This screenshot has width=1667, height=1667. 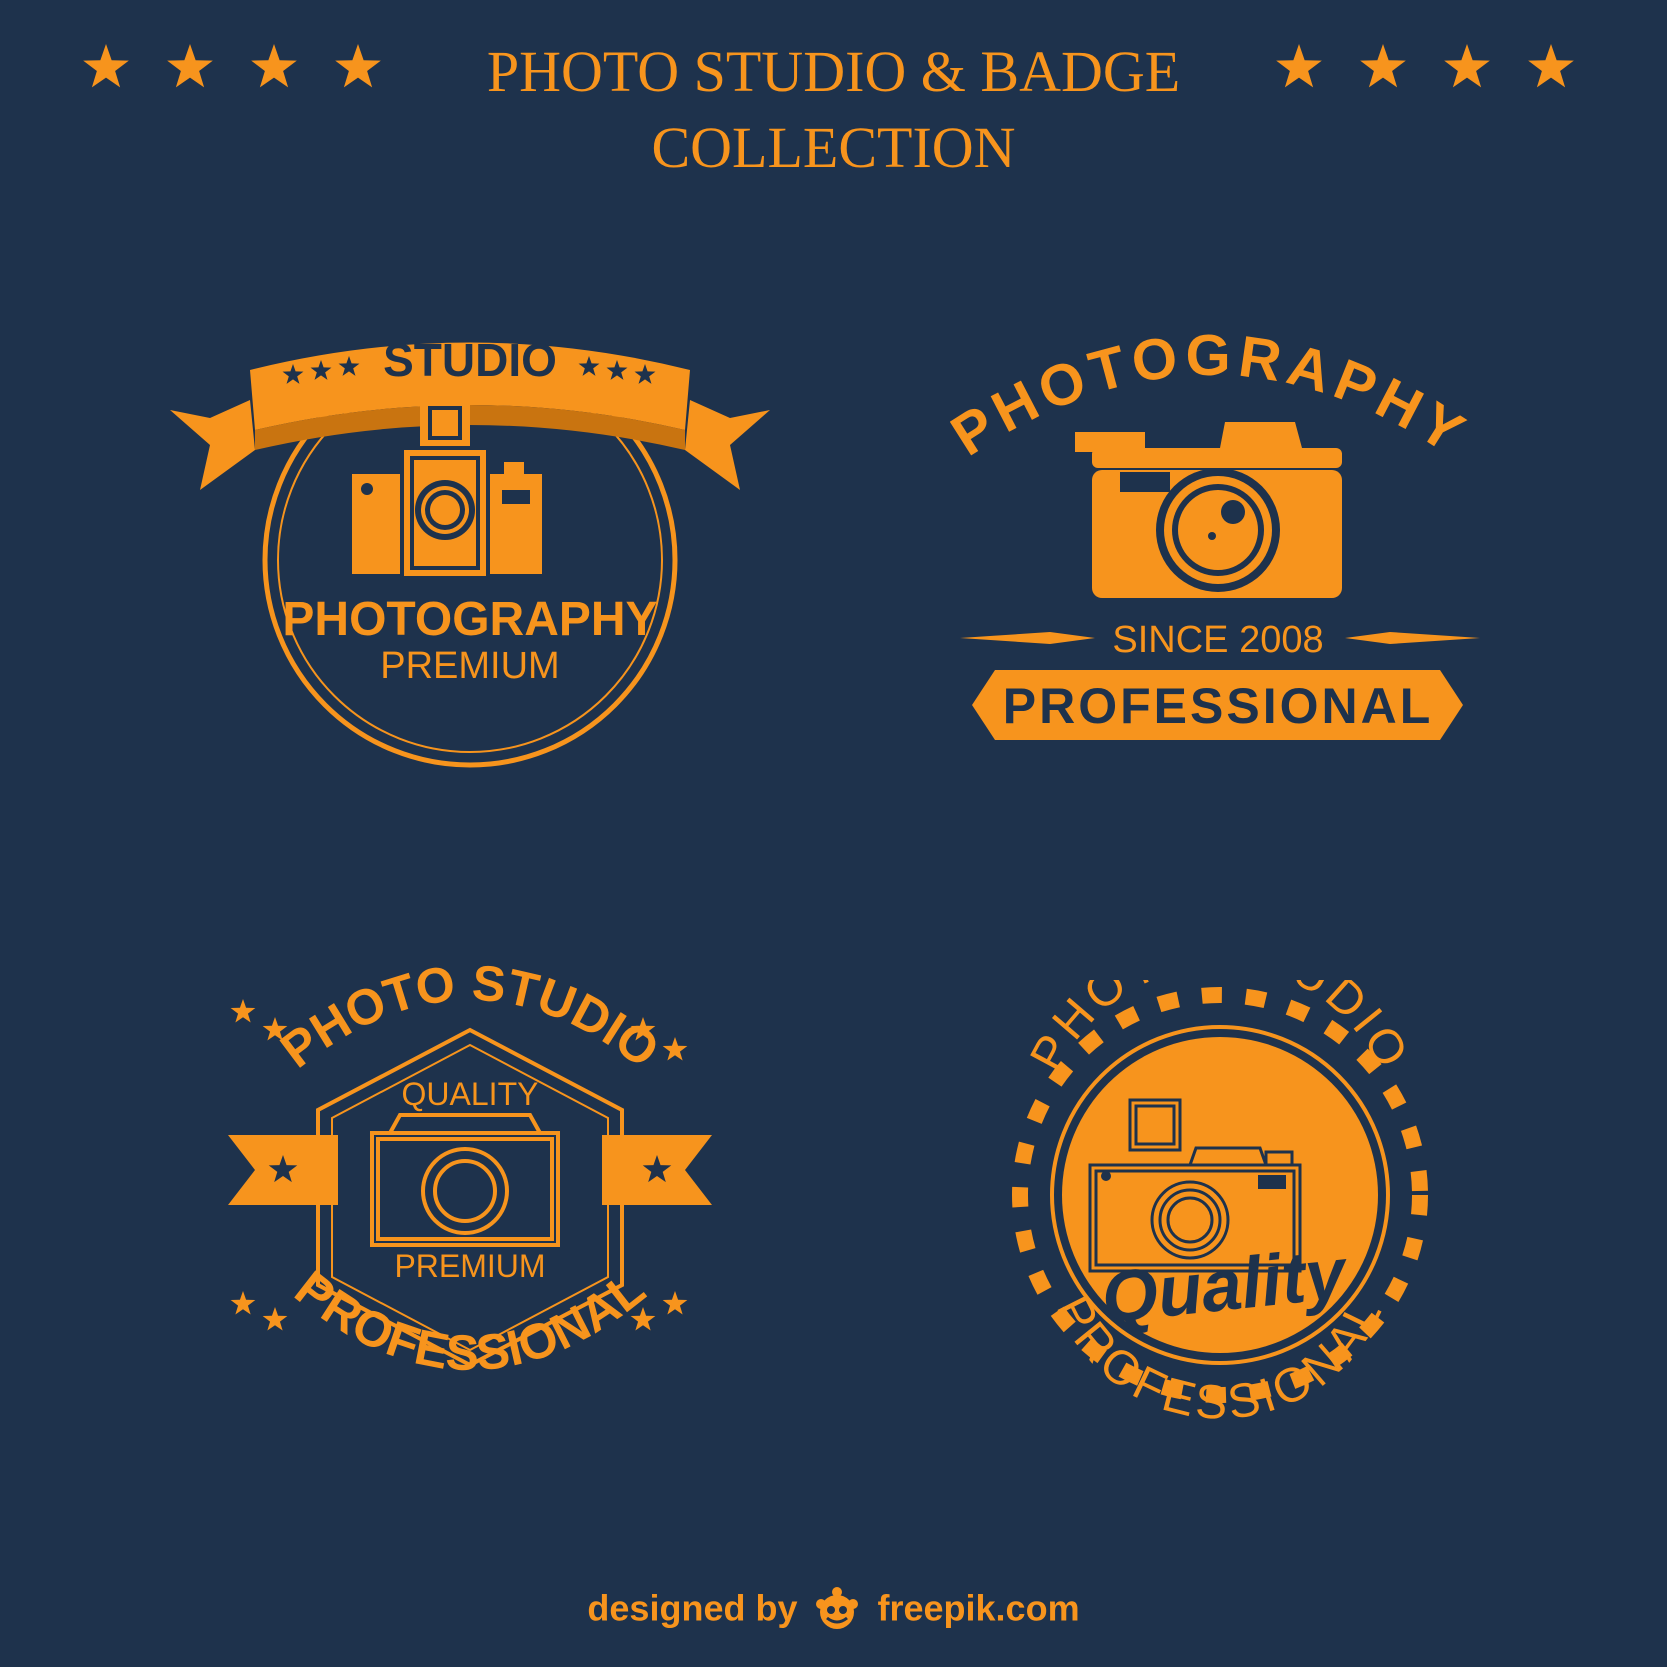 What do you see at coordinates (469, 666) in the screenshot?
I see `badge-sub-text: PREMIUM` at bounding box center [469, 666].